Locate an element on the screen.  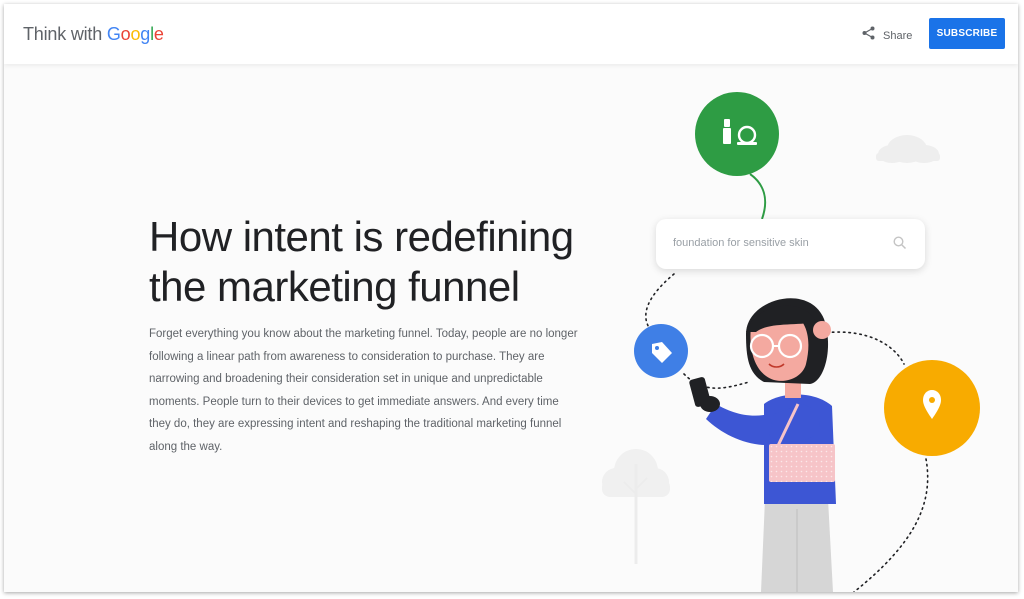
makeup-icon is located at coordinates (737, 134).